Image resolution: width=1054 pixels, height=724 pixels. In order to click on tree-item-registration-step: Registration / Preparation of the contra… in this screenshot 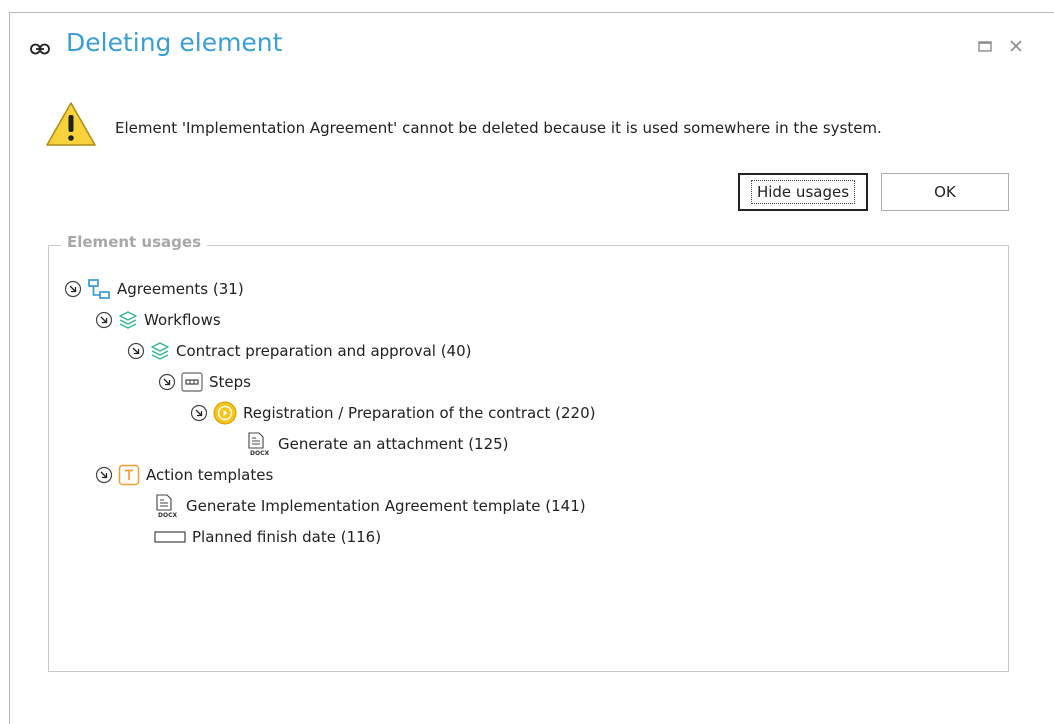, I will do `click(392, 413)`.